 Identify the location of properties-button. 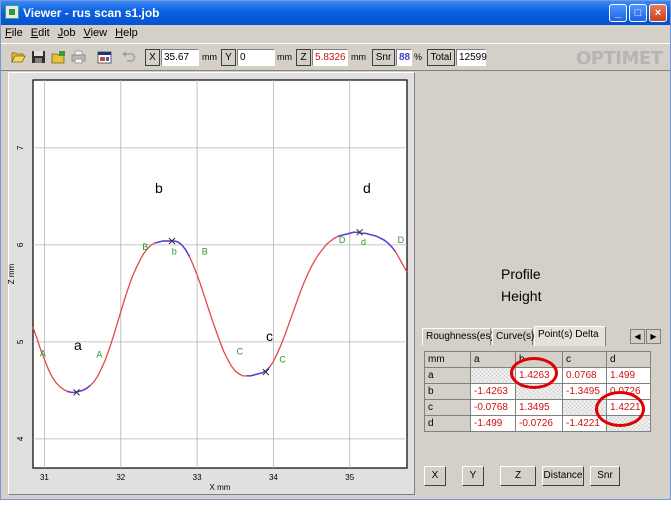
(104, 57).